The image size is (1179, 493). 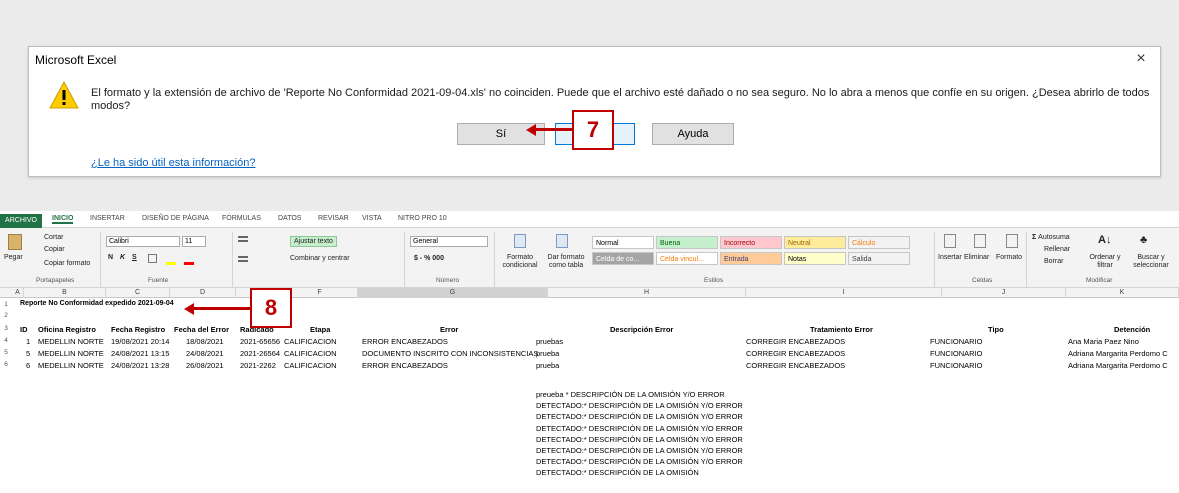 I want to click on col-header-H: H, so click(x=647, y=293).